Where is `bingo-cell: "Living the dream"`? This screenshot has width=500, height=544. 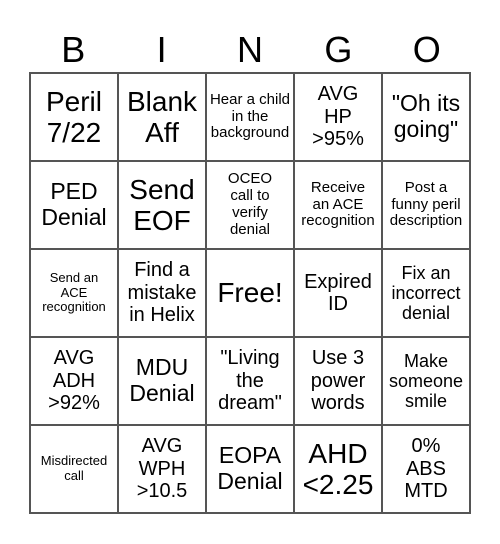 bingo-cell: "Living the dream" is located at coordinates (250, 381).